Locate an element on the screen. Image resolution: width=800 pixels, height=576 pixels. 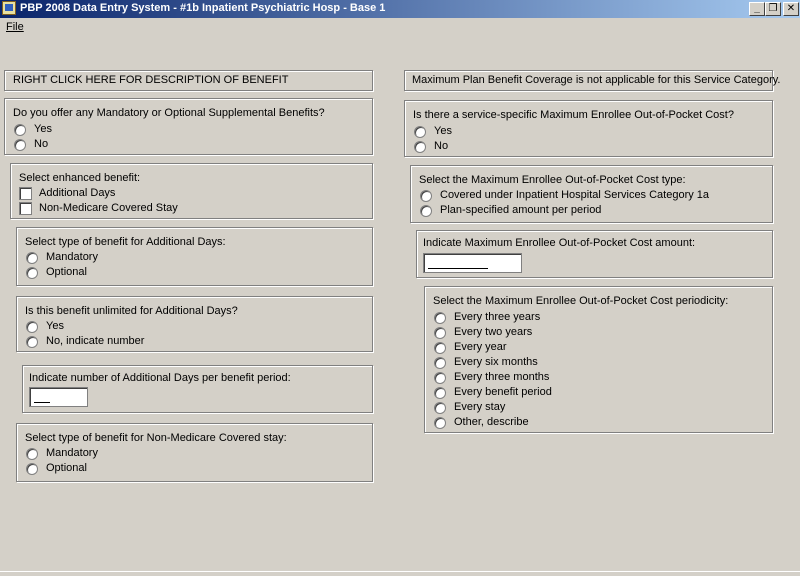
window-bottom-edge is located at coordinates (400, 571).